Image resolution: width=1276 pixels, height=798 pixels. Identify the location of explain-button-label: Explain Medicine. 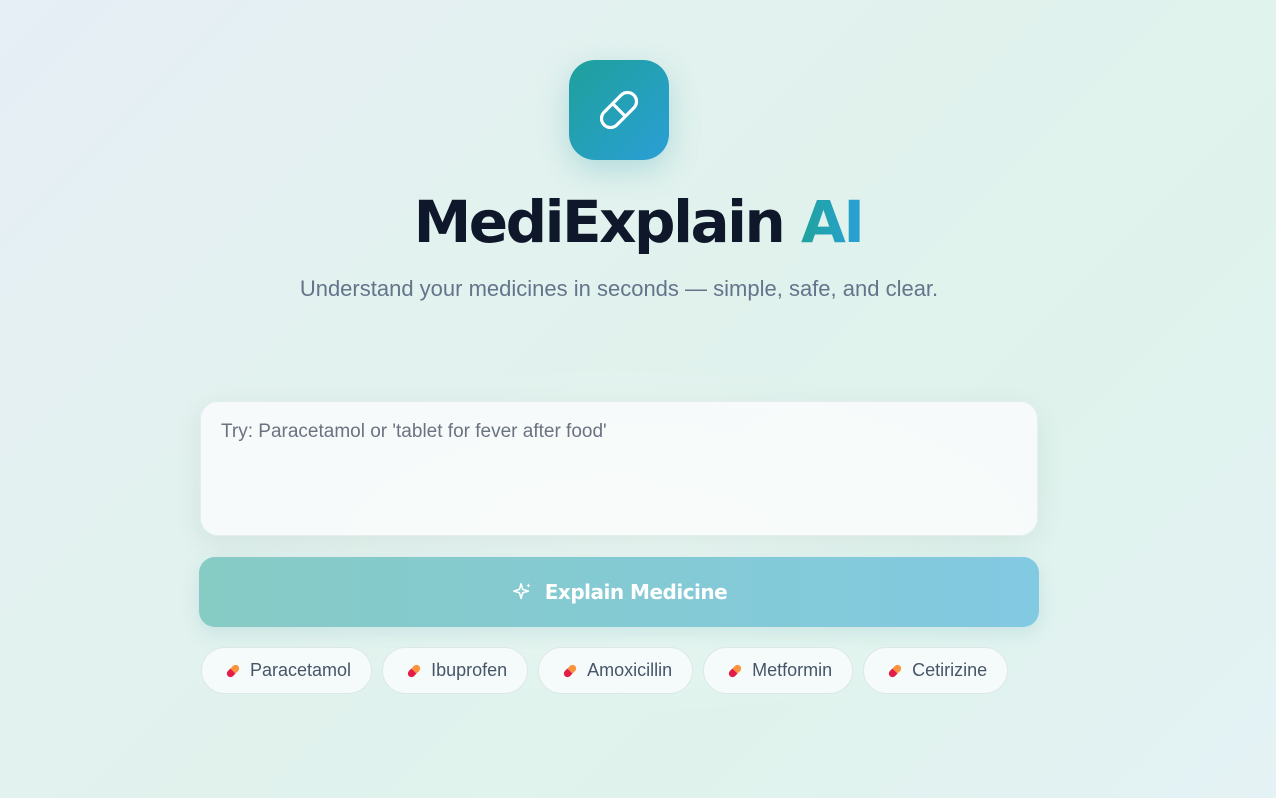
(636, 592).